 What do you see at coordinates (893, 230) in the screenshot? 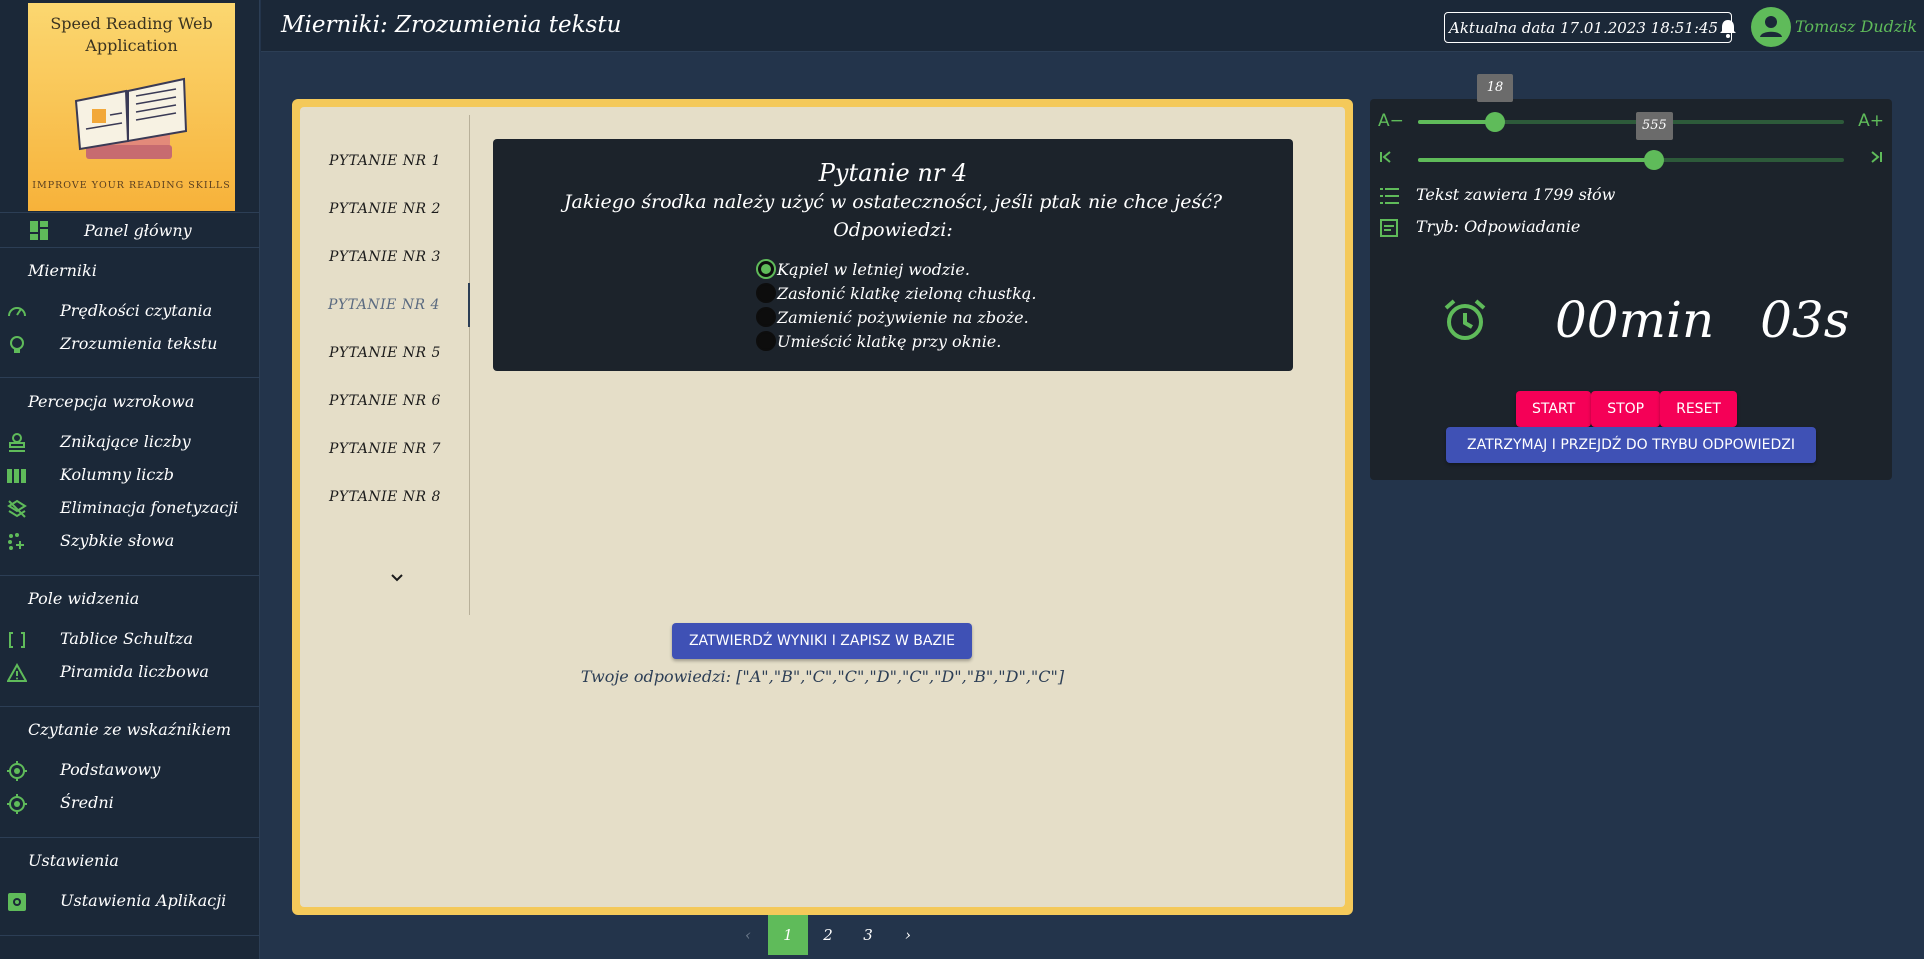
I see `answers-label: Odpowiedzi:` at bounding box center [893, 230].